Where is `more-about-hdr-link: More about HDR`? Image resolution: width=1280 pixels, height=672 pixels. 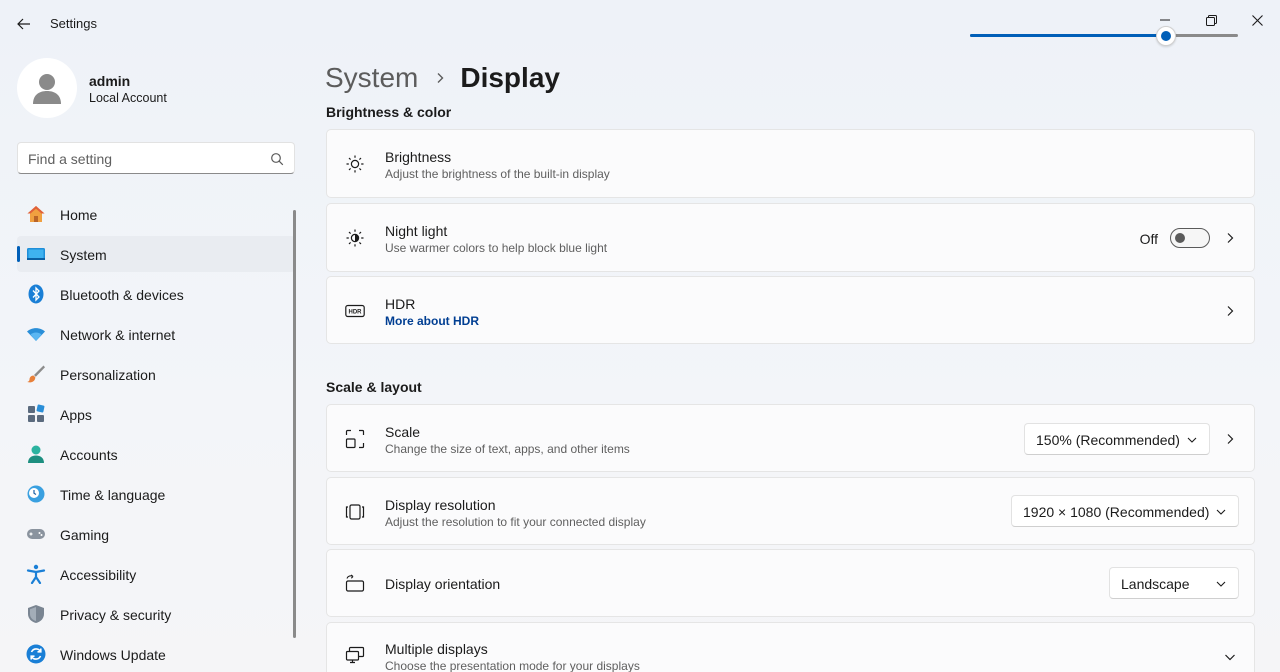 more-about-hdr-link: More about HDR is located at coordinates (432, 321).